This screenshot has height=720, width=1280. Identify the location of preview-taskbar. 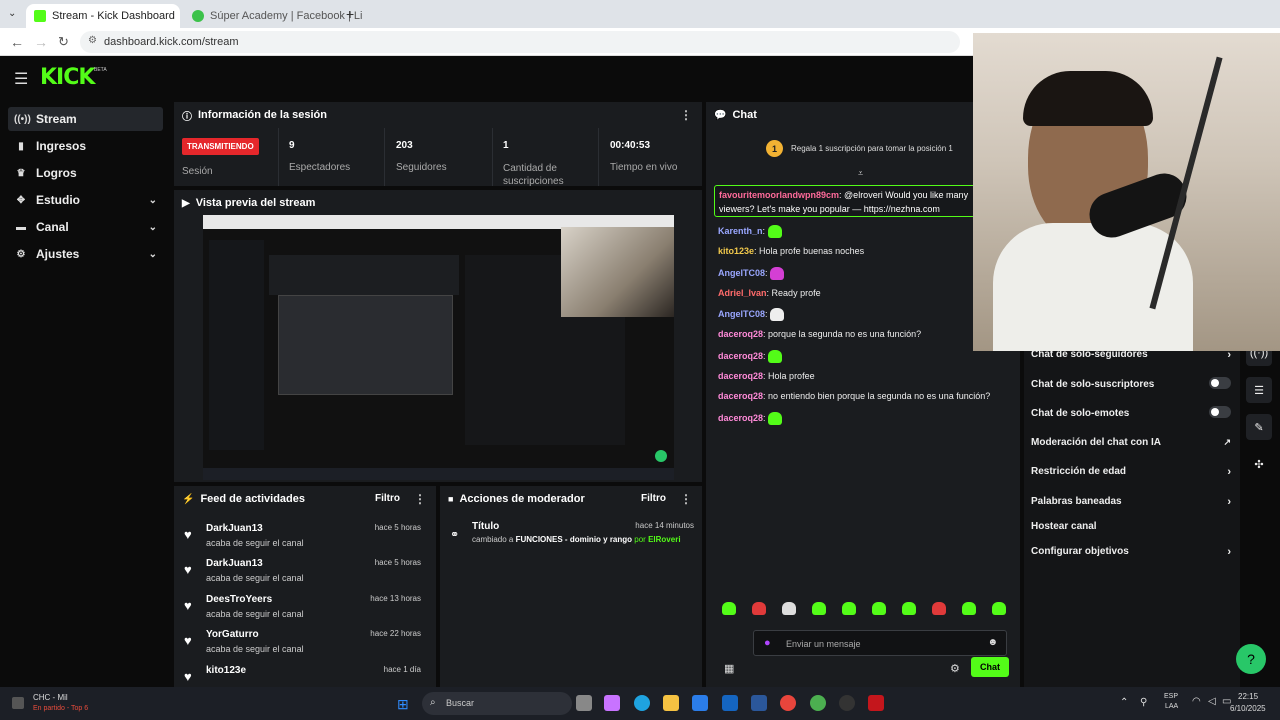
(438, 474).